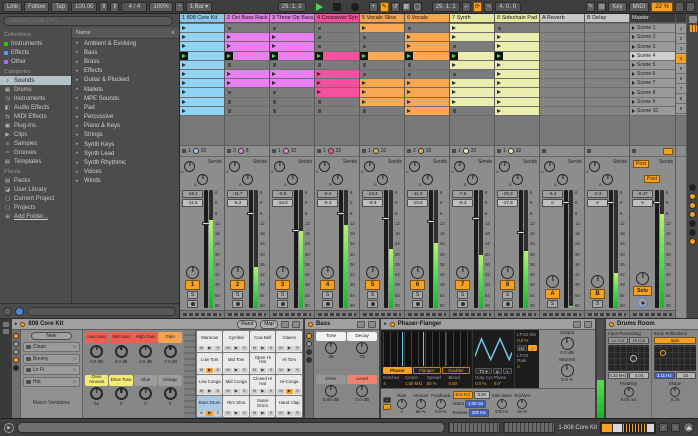 The image size is (698, 436). I want to click on browser-list-item: Piano & Keys, so click(125, 126).